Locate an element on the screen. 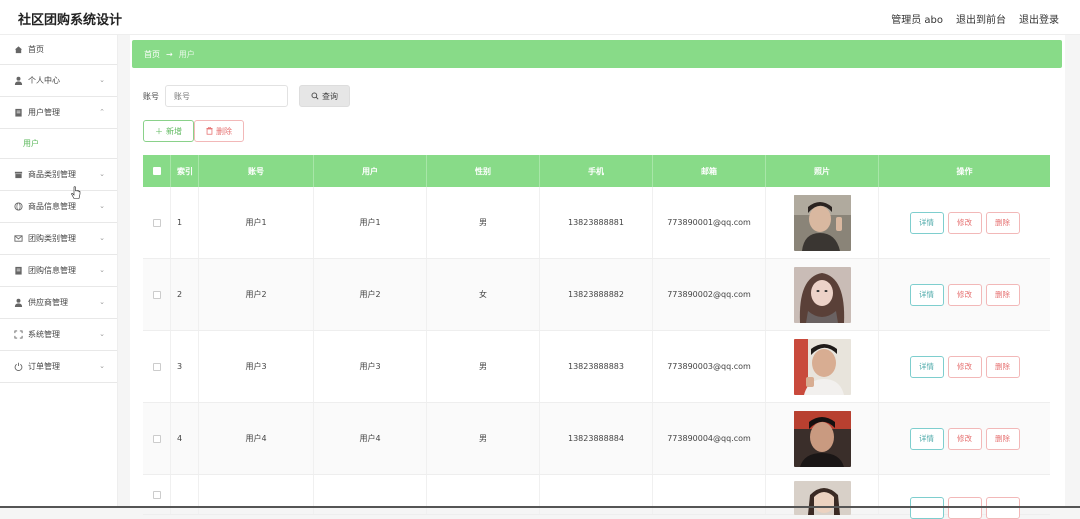 This screenshot has width=1080, height=519. batch-delete-label: 删除 is located at coordinates (224, 131).